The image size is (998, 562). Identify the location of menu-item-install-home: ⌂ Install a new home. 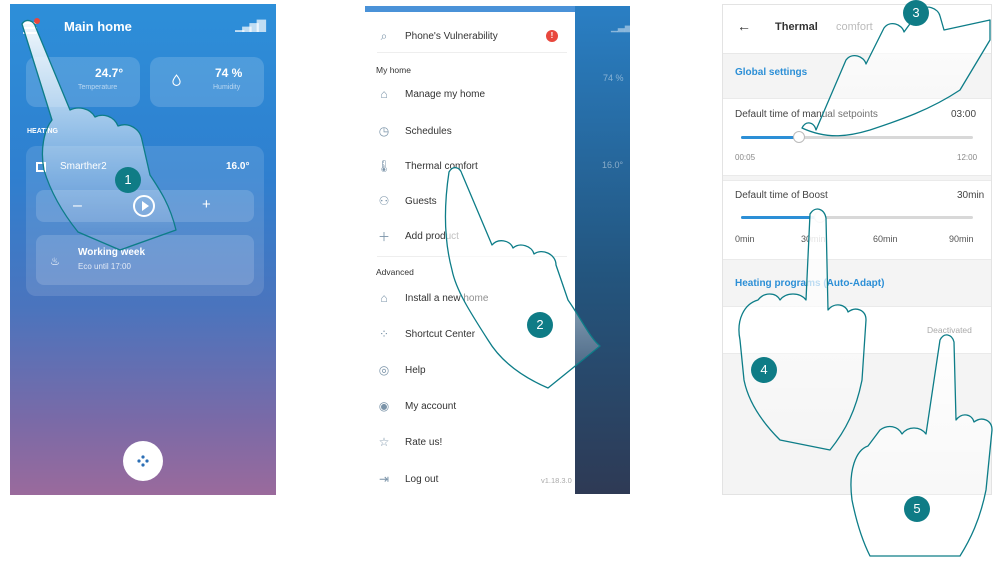
(432, 298).